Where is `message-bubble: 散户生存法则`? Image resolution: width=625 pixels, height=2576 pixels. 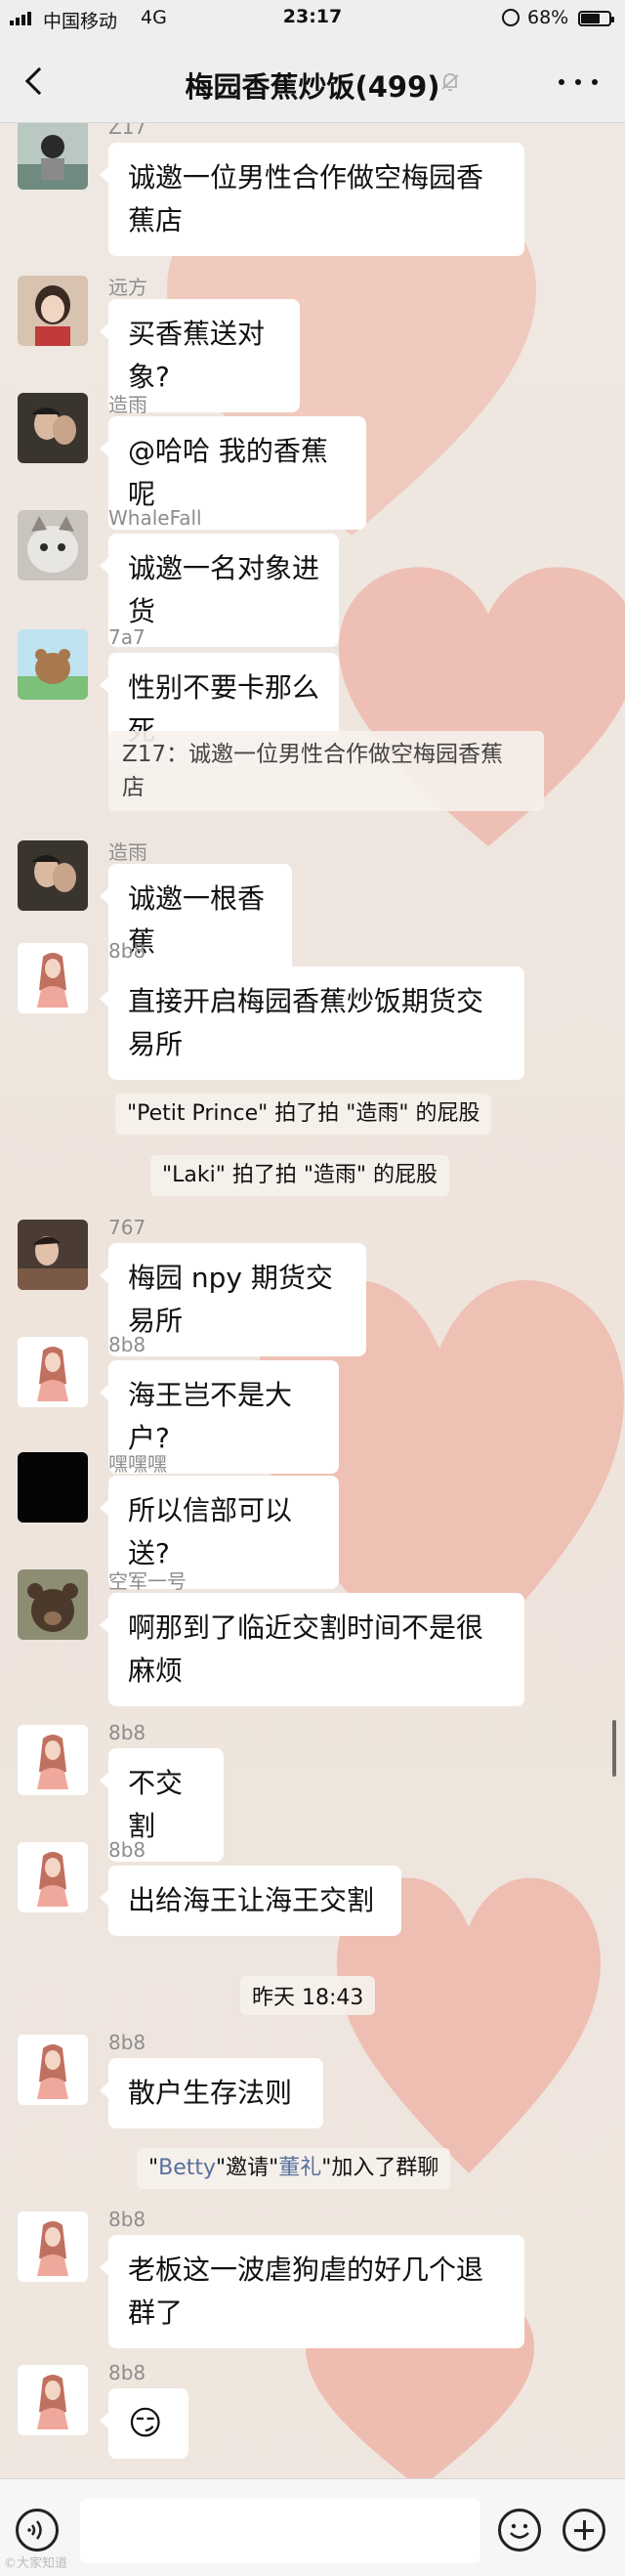 message-bubble: 散户生存法则 is located at coordinates (211, 2093).